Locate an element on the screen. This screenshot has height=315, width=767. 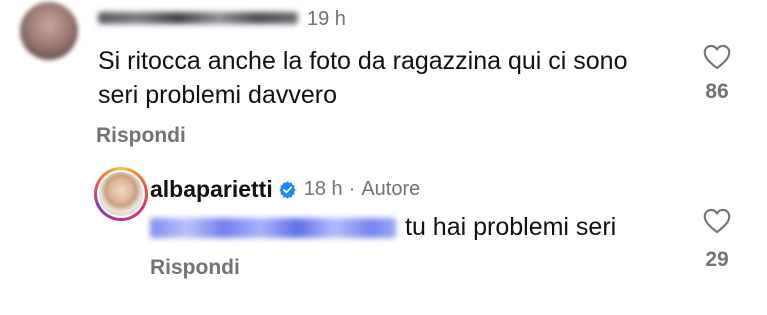
mention-blurred is located at coordinates (273, 228).